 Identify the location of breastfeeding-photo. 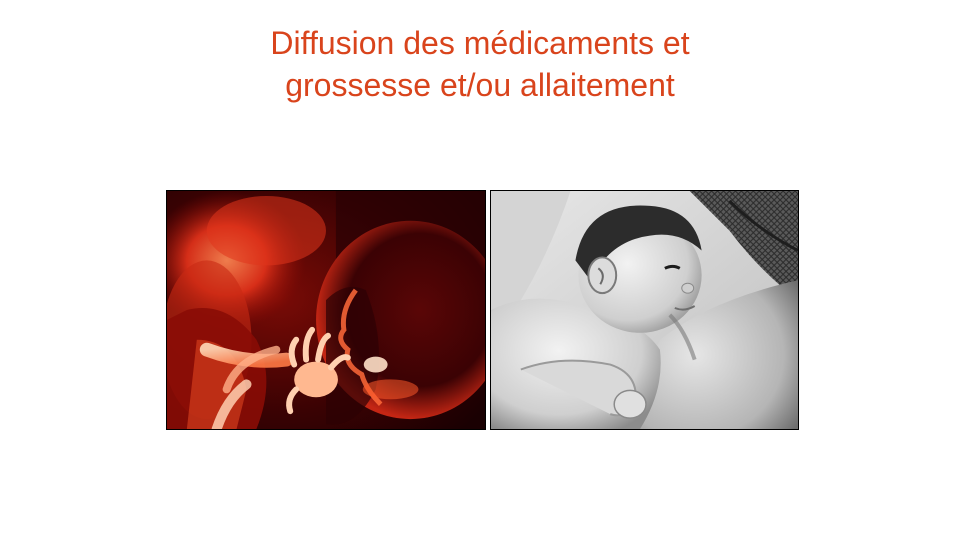
(644, 310).